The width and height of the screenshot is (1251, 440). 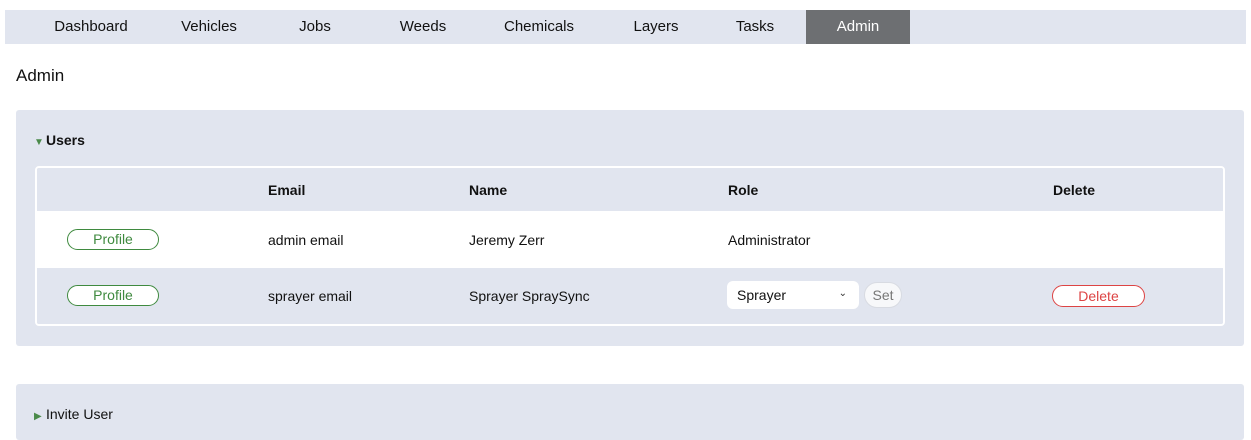 What do you see at coordinates (40, 75) in the screenshot?
I see `page-title: Admin` at bounding box center [40, 75].